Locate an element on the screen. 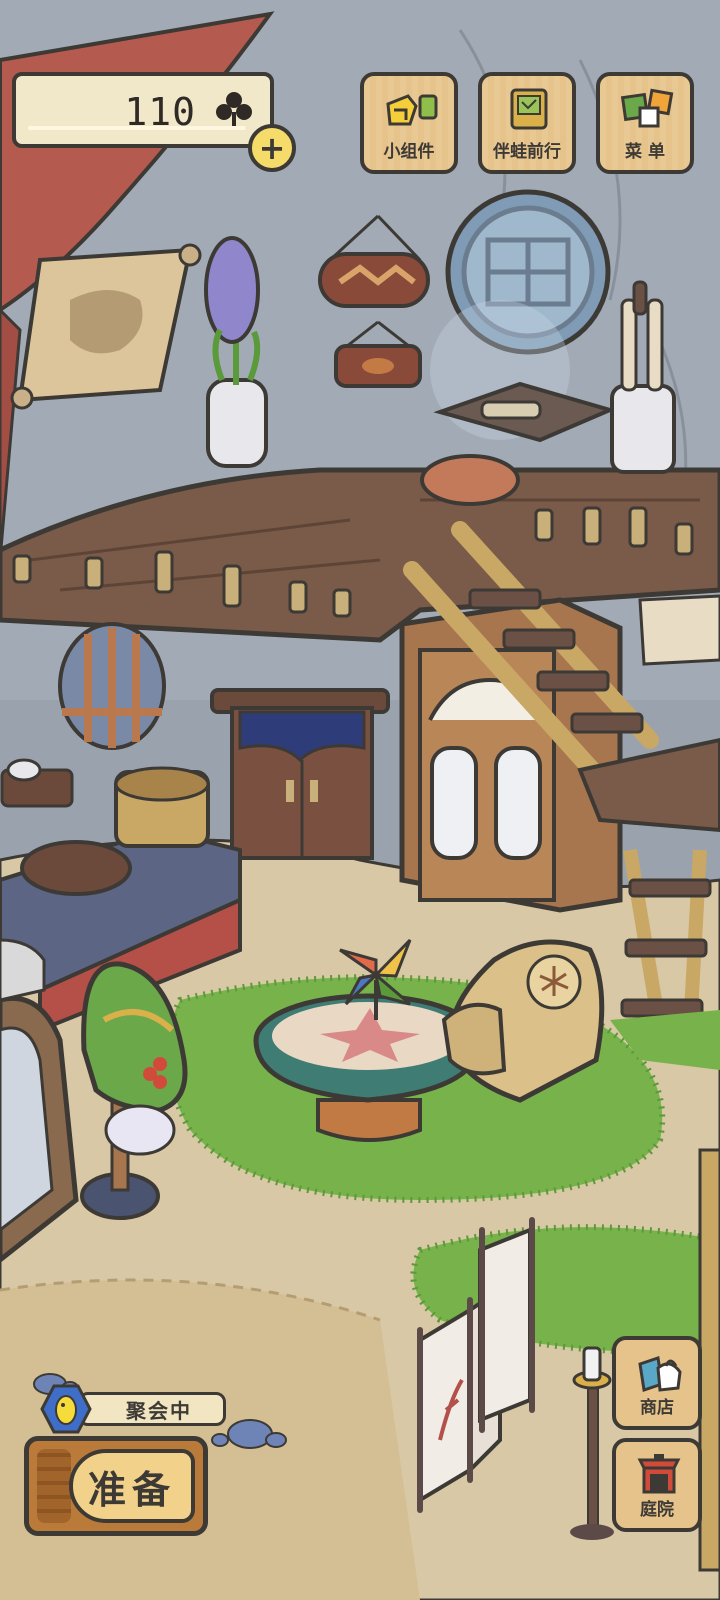  clover-counter: 110 is located at coordinates (143, 110).